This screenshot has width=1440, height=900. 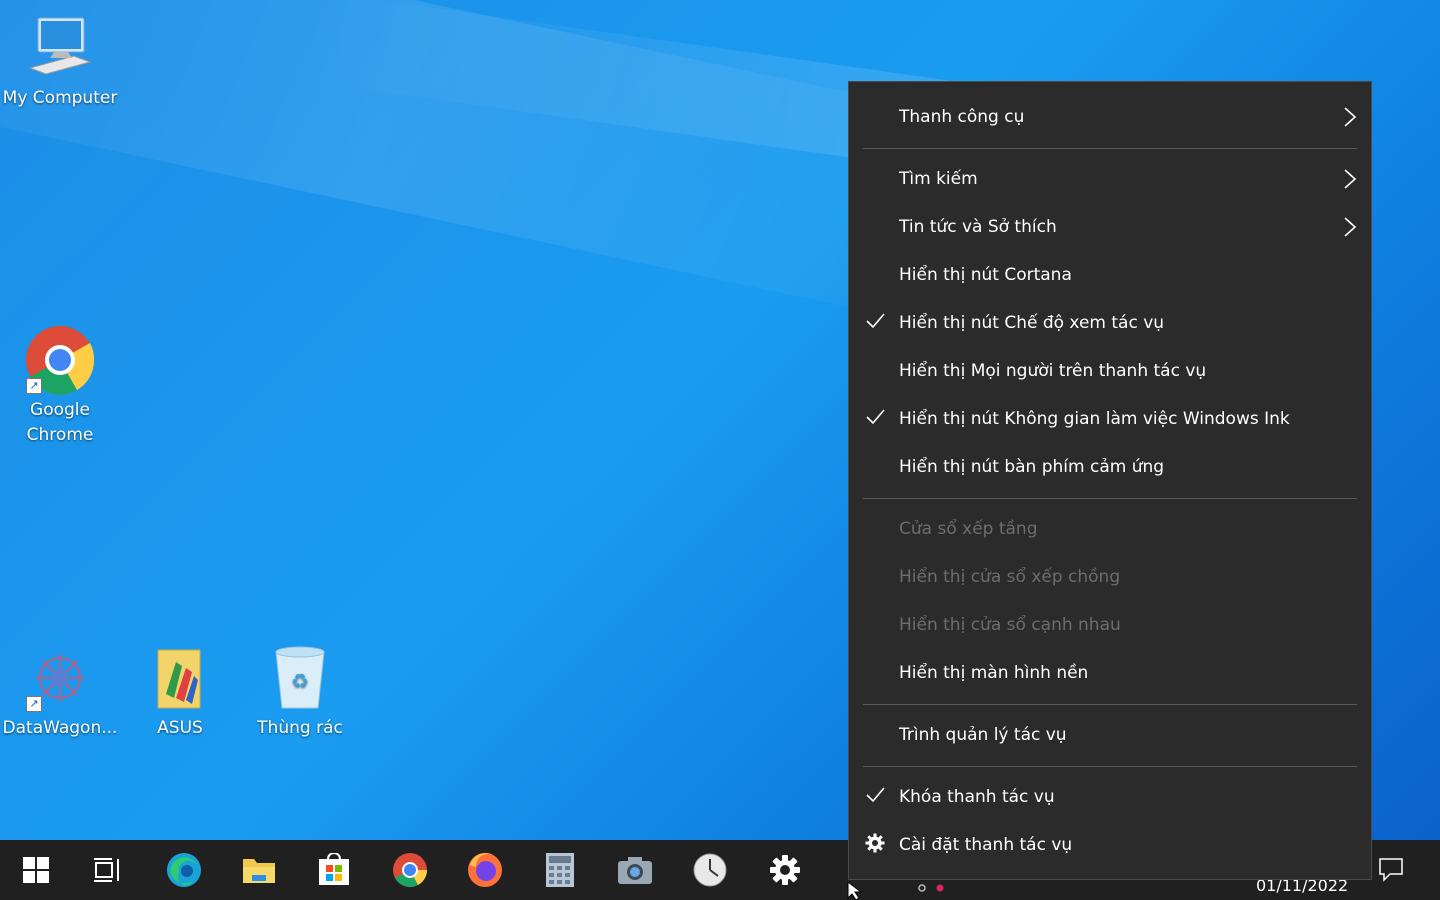 I want to click on windows-logo-icon, so click(x=36, y=870).